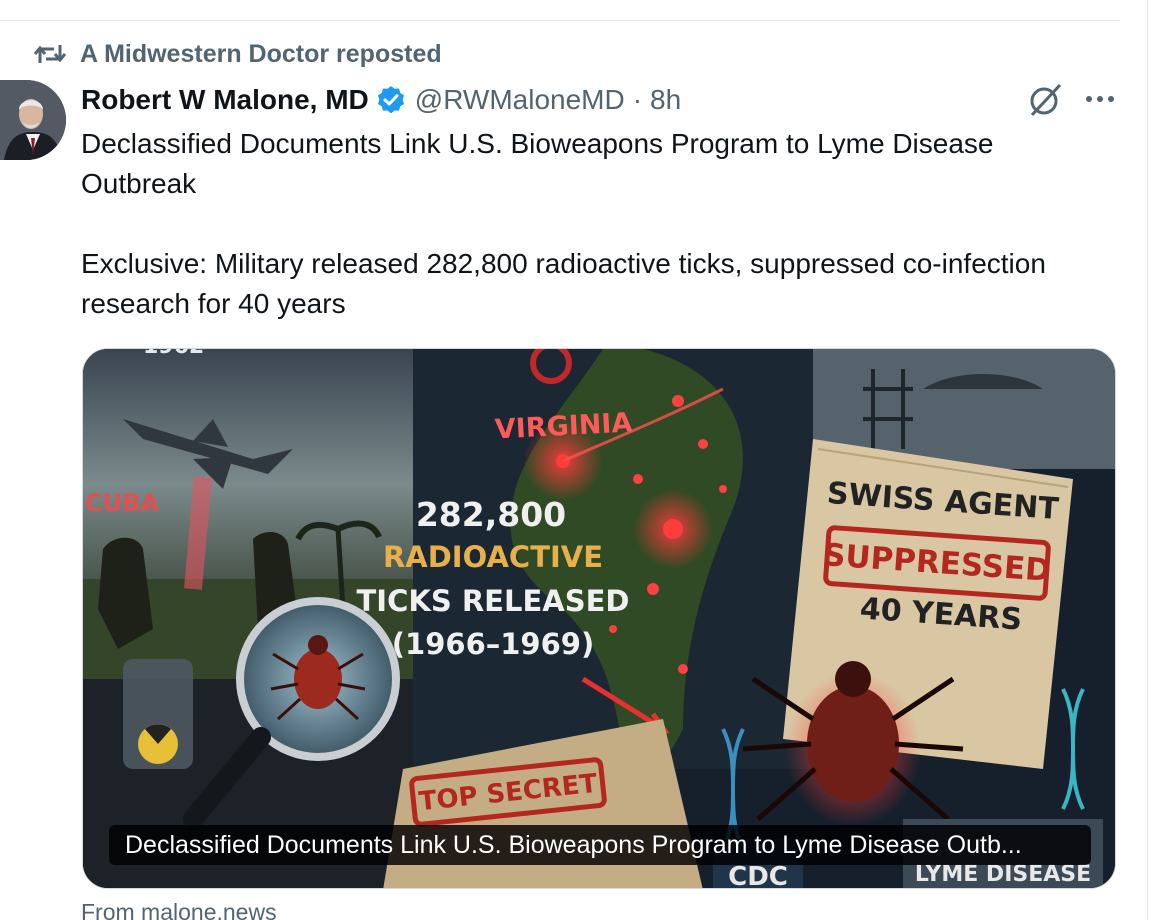 The image size is (1157, 920). What do you see at coordinates (1045, 100) in the screenshot?
I see `grok-icon` at bounding box center [1045, 100].